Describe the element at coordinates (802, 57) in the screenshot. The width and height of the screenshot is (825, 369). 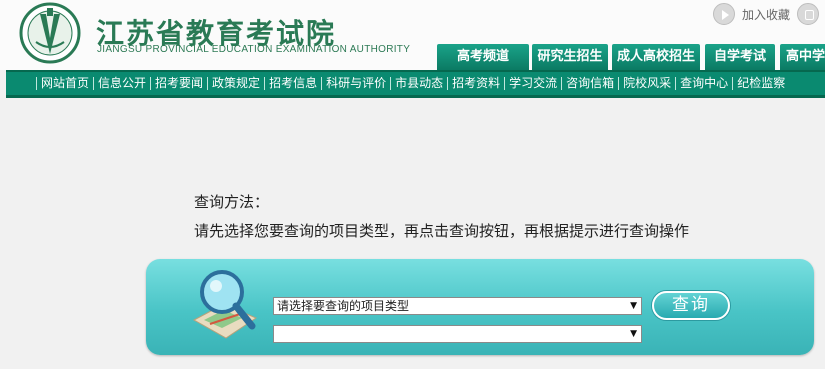
I see `tab-high-school: 高中学` at that location.